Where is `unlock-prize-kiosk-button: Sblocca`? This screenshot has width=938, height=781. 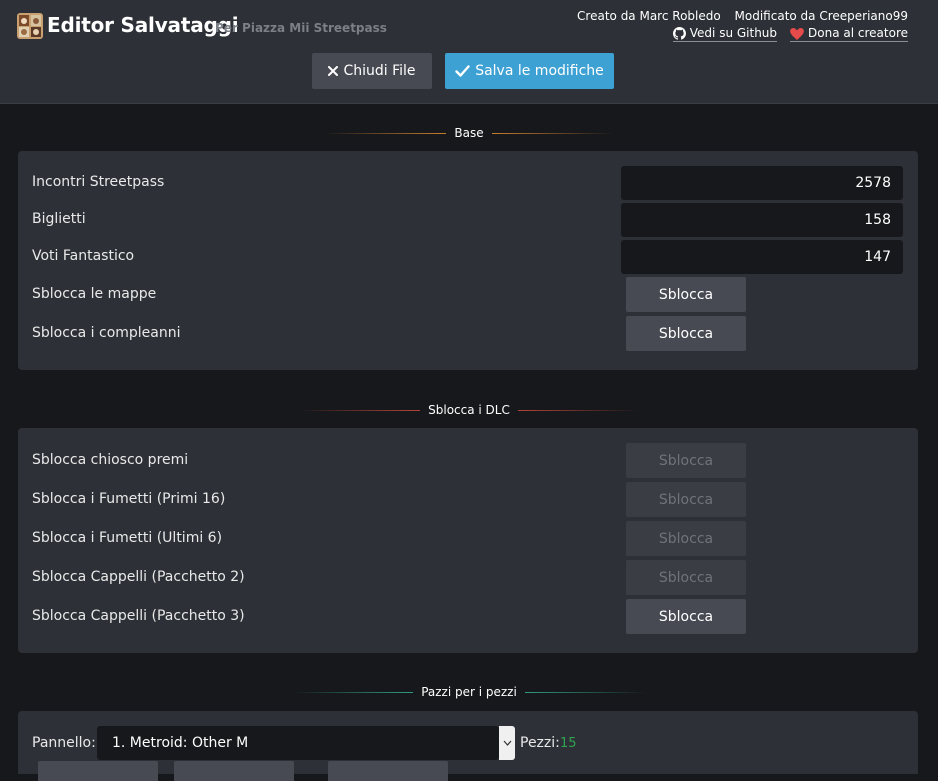
unlock-prize-kiosk-button: Sblocca is located at coordinates (686, 460).